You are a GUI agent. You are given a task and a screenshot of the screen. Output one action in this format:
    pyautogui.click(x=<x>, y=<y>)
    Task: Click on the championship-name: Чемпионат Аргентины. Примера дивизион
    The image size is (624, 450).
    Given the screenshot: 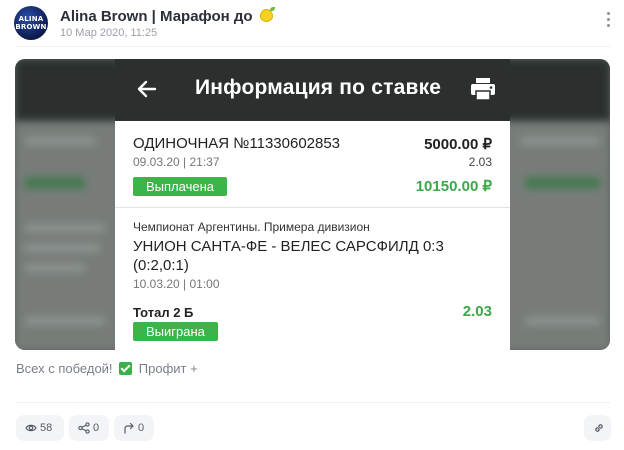 What is the action you would take?
    pyautogui.click(x=251, y=227)
    